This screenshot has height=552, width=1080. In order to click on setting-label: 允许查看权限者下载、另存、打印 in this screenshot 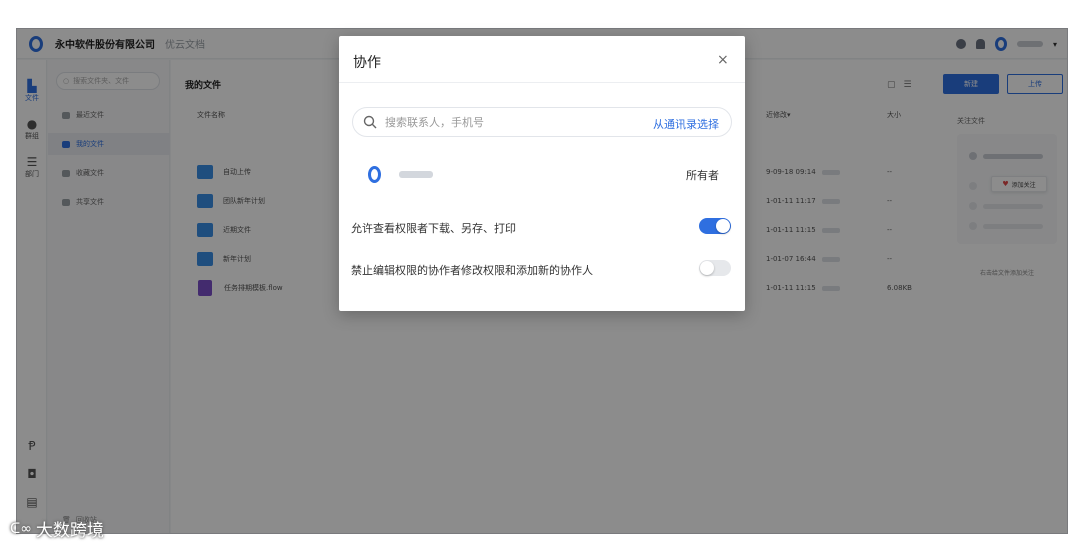, I will do `click(433, 228)`.